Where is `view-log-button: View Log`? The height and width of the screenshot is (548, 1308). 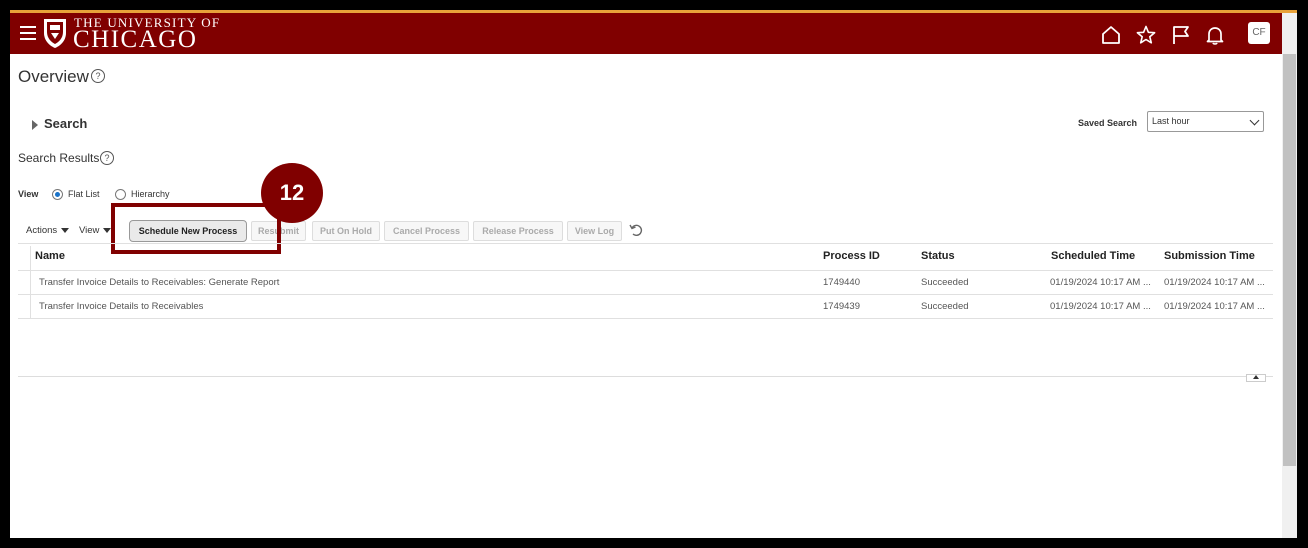
view-log-button: View Log is located at coordinates (594, 231).